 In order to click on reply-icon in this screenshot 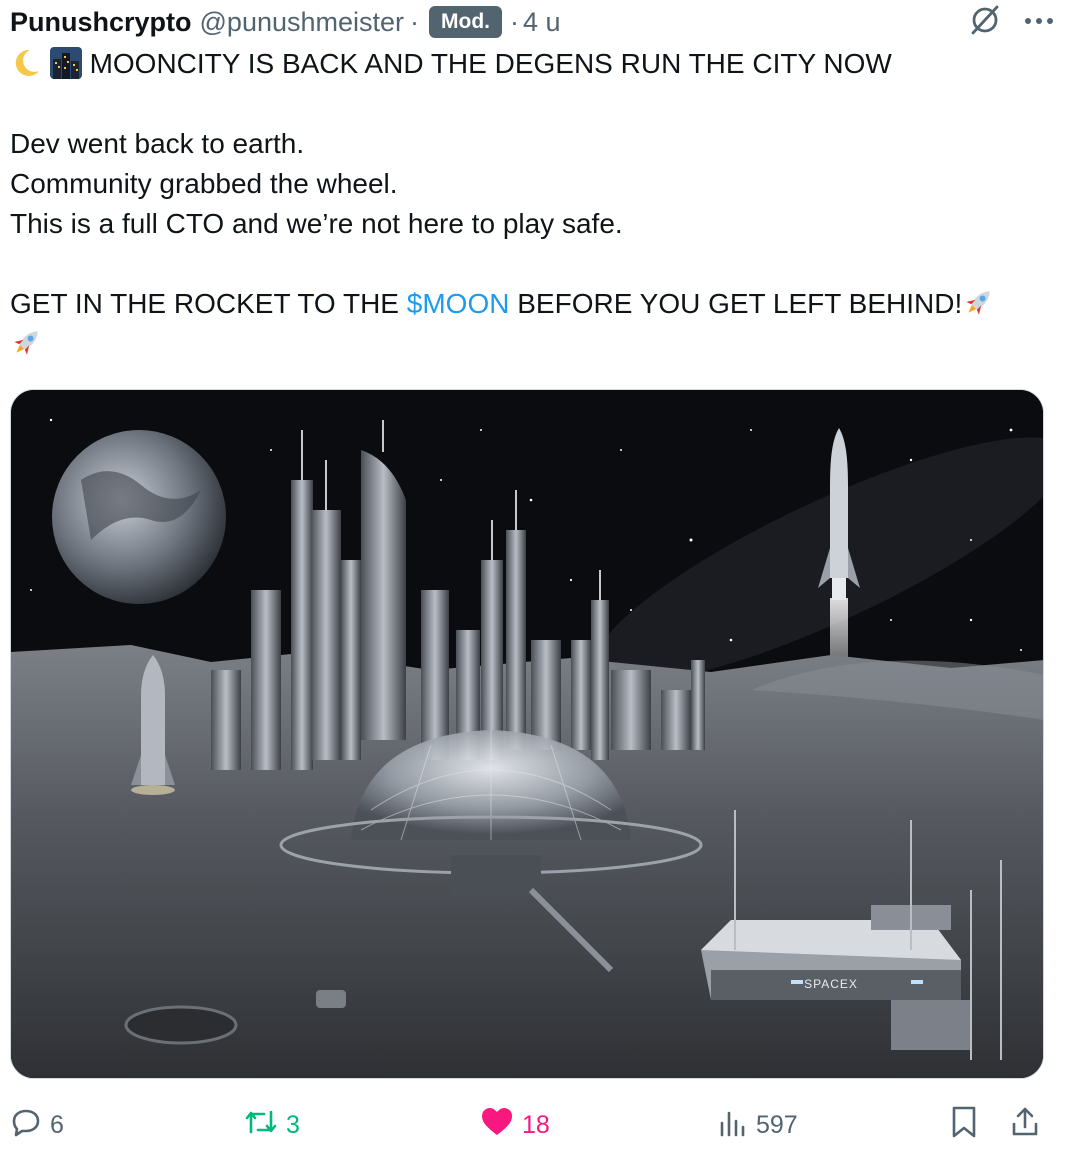, I will do `click(26, 1125)`.